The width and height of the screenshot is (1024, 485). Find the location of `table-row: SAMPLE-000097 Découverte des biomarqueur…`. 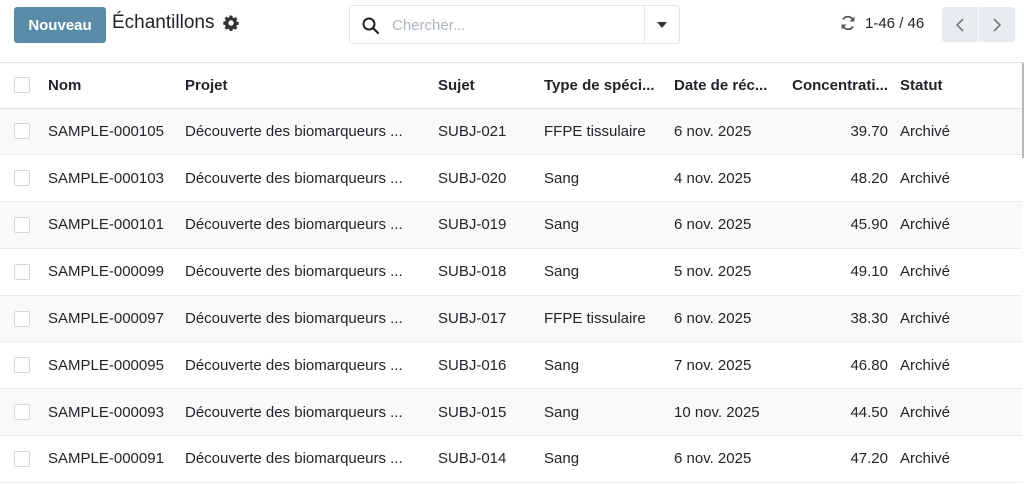

table-row: SAMPLE-000097 Découverte des biomarqueur… is located at coordinates (511, 318).